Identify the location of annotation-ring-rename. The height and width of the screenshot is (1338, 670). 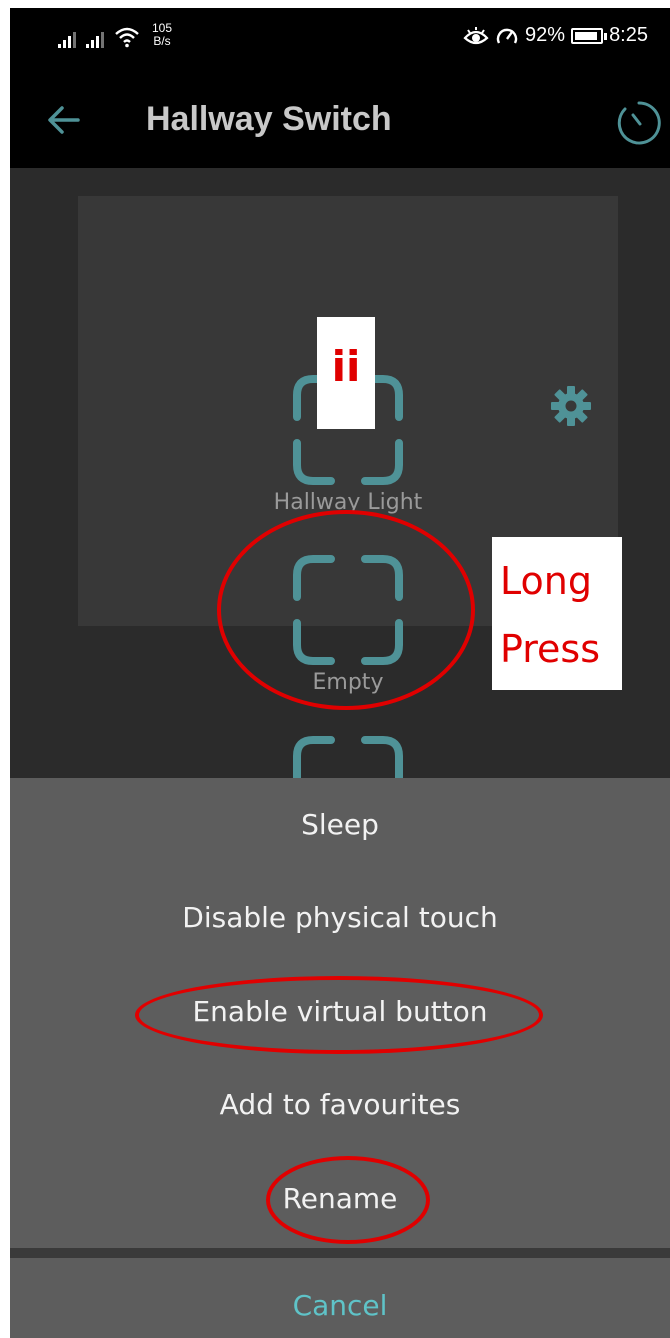
(348, 1200).